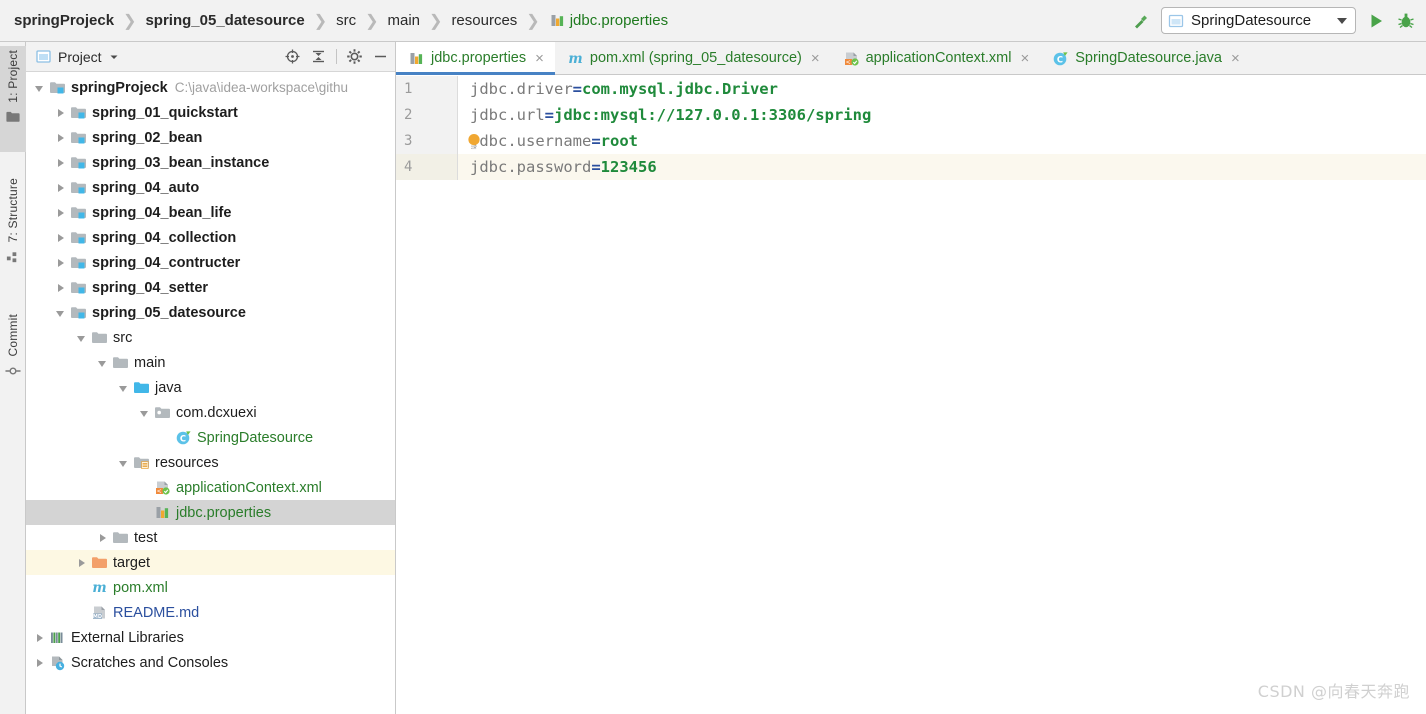 The width and height of the screenshot is (1426, 714). What do you see at coordinates (210, 212) in the screenshot?
I see `tree-node-spring-04-bean-life: spring_04_bean_life` at bounding box center [210, 212].